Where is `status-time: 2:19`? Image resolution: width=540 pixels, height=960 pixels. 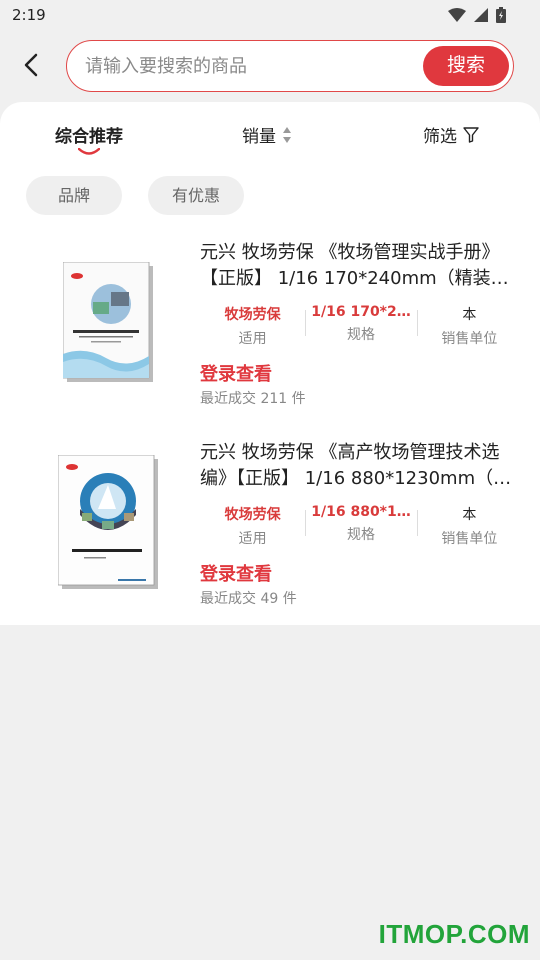
status-time: 2:19 is located at coordinates (29, 15).